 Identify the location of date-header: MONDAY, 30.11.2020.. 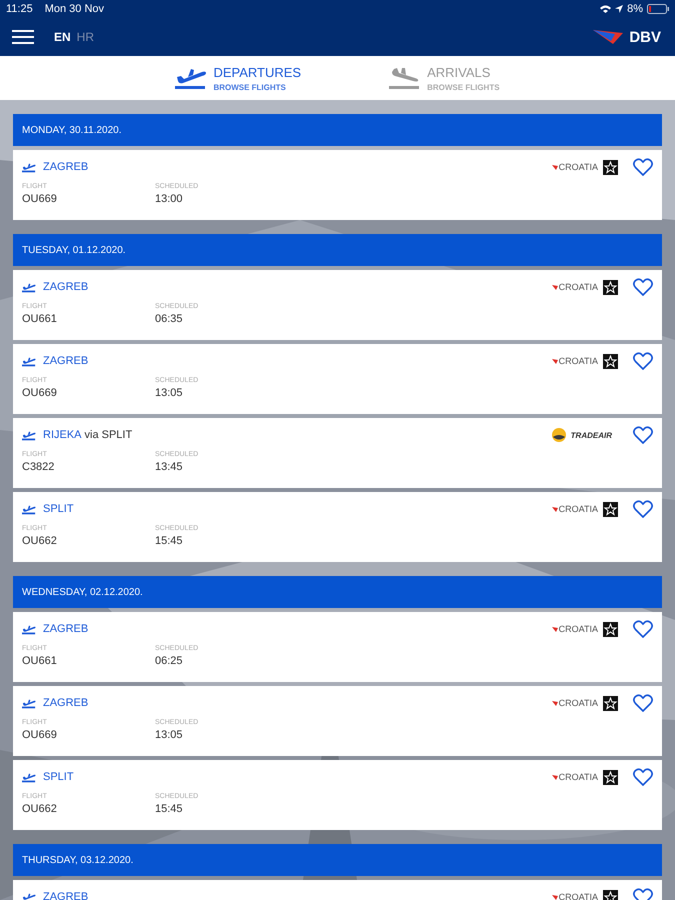
(337, 130).